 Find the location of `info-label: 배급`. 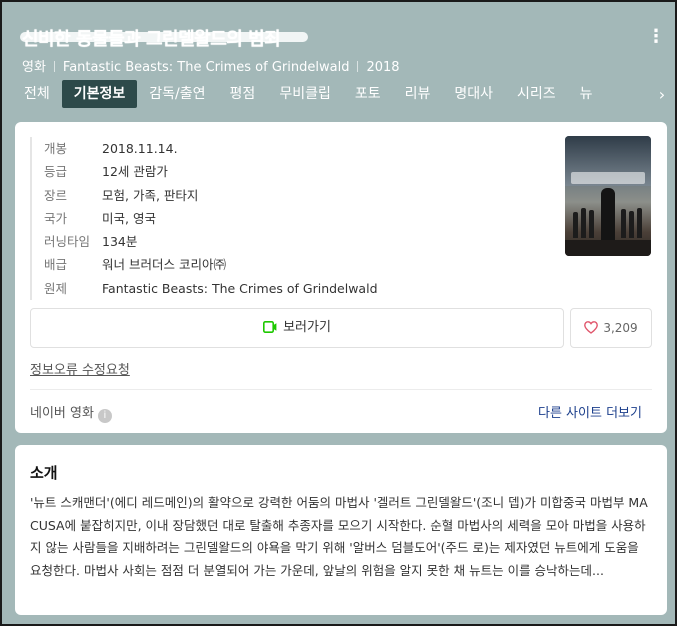

info-label: 배급 is located at coordinates (56, 265).